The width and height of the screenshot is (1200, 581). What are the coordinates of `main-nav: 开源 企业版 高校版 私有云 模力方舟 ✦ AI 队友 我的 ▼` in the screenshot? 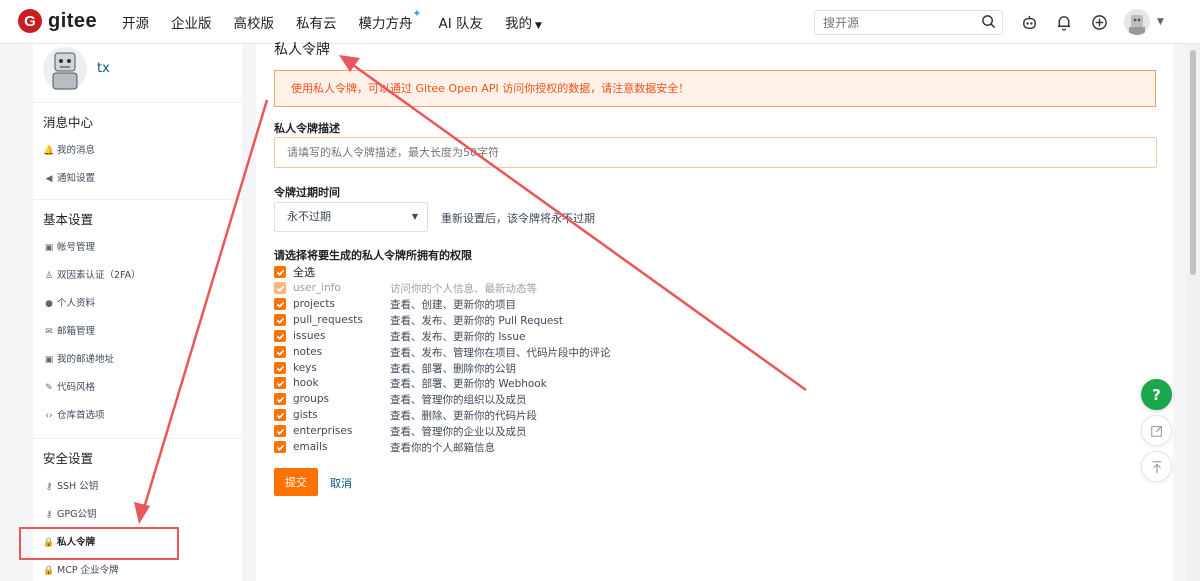 It's located at (343, 22).